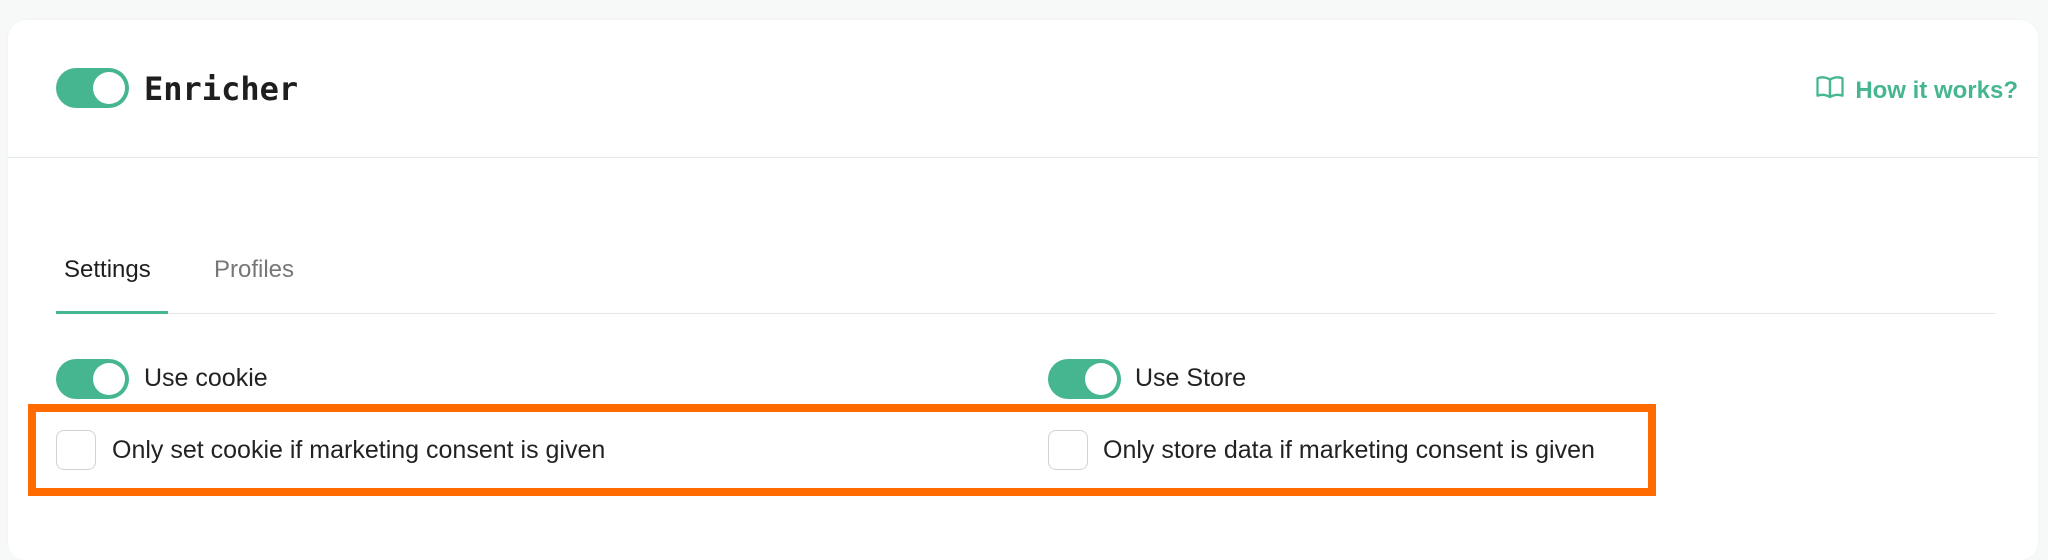 Image resolution: width=2048 pixels, height=560 pixels. I want to click on how-it-works-link: How it works?, so click(1916, 90).